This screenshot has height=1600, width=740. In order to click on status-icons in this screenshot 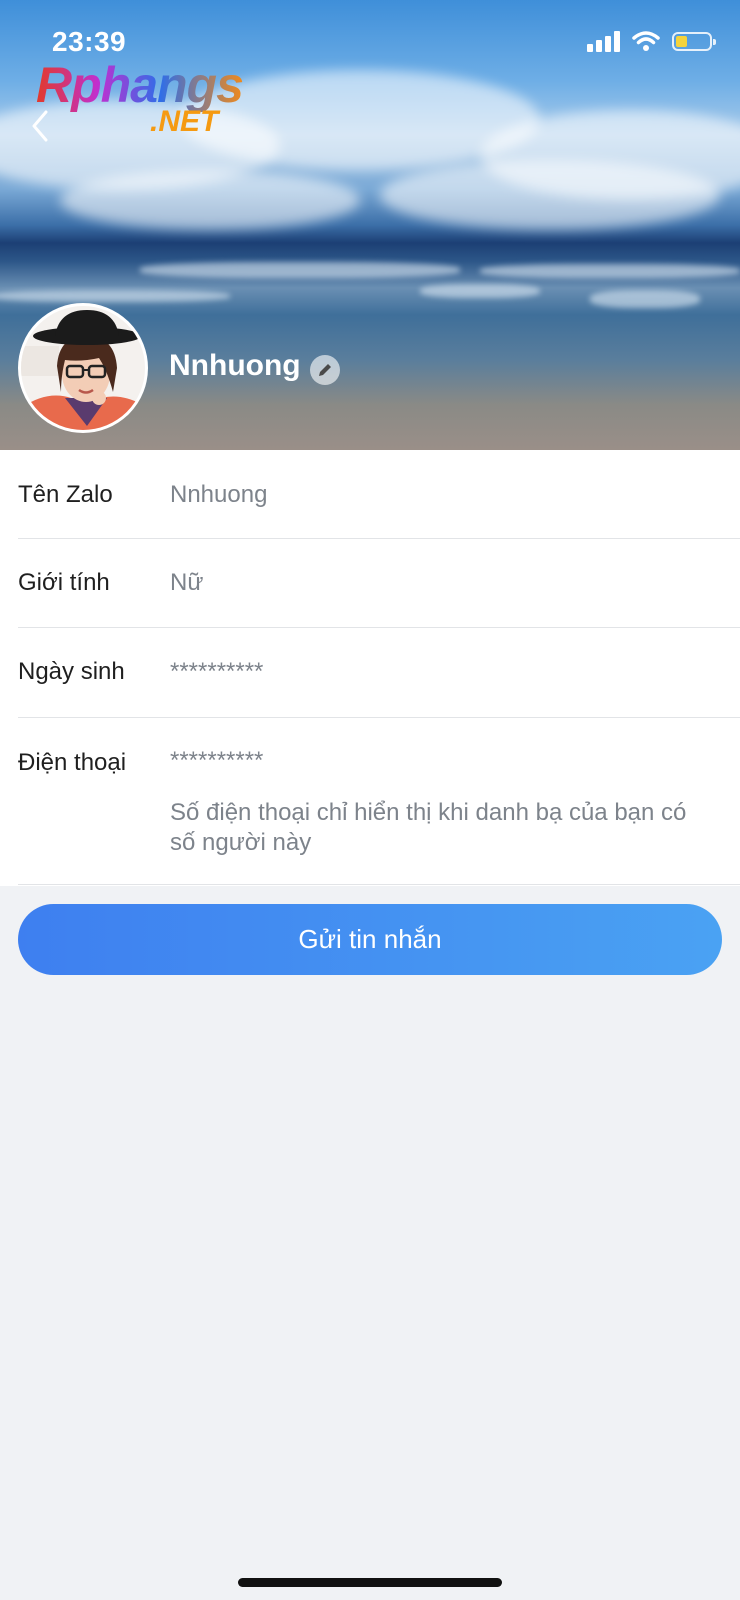, I will do `click(651, 41)`.